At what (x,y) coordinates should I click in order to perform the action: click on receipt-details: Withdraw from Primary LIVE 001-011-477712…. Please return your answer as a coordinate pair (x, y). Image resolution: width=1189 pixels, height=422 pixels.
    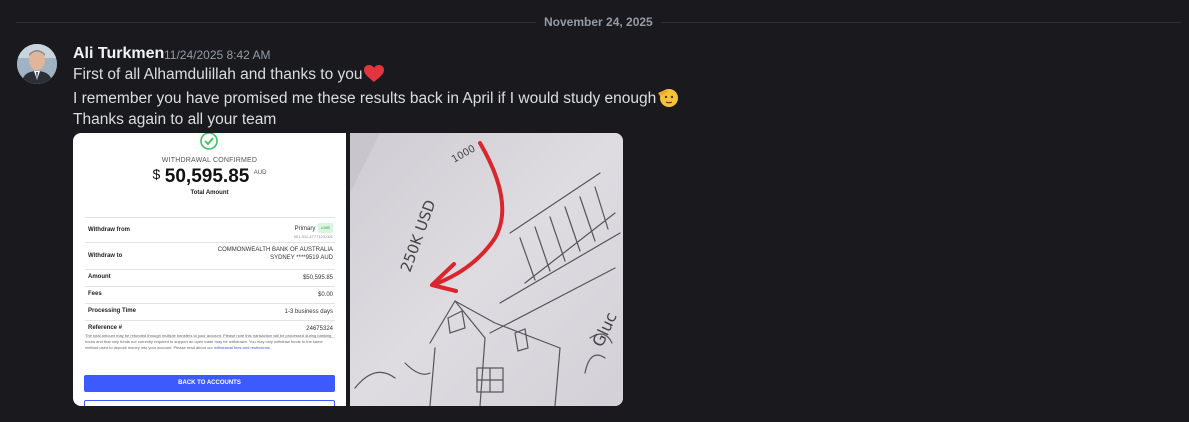
    Looking at the image, I should click on (210, 277).